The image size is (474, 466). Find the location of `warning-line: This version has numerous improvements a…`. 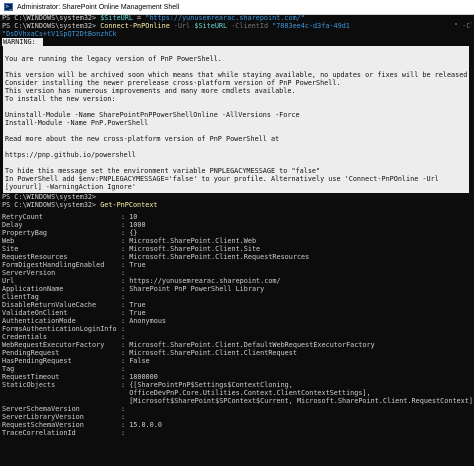

warning-line: This version has numerous improvements a… is located at coordinates (150, 91).